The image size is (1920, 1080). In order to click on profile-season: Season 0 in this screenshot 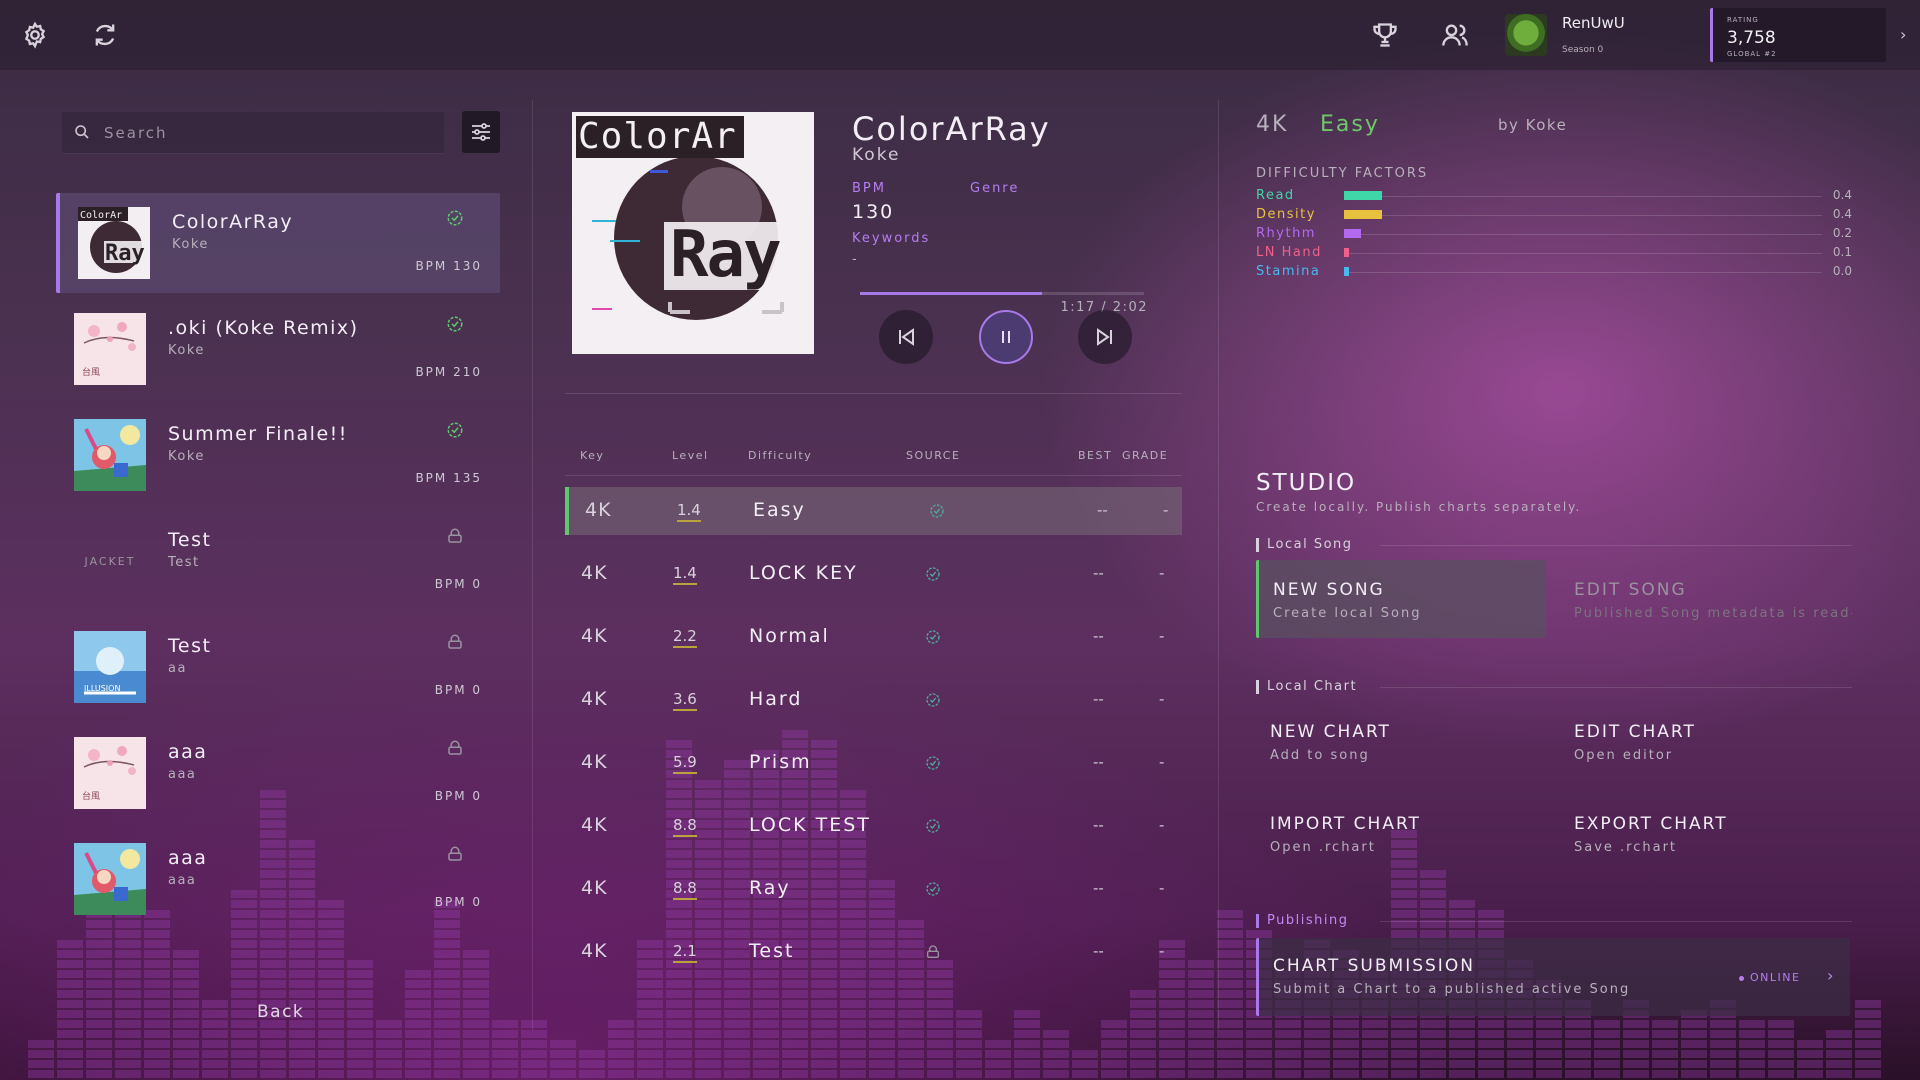, I will do `click(1583, 50)`.